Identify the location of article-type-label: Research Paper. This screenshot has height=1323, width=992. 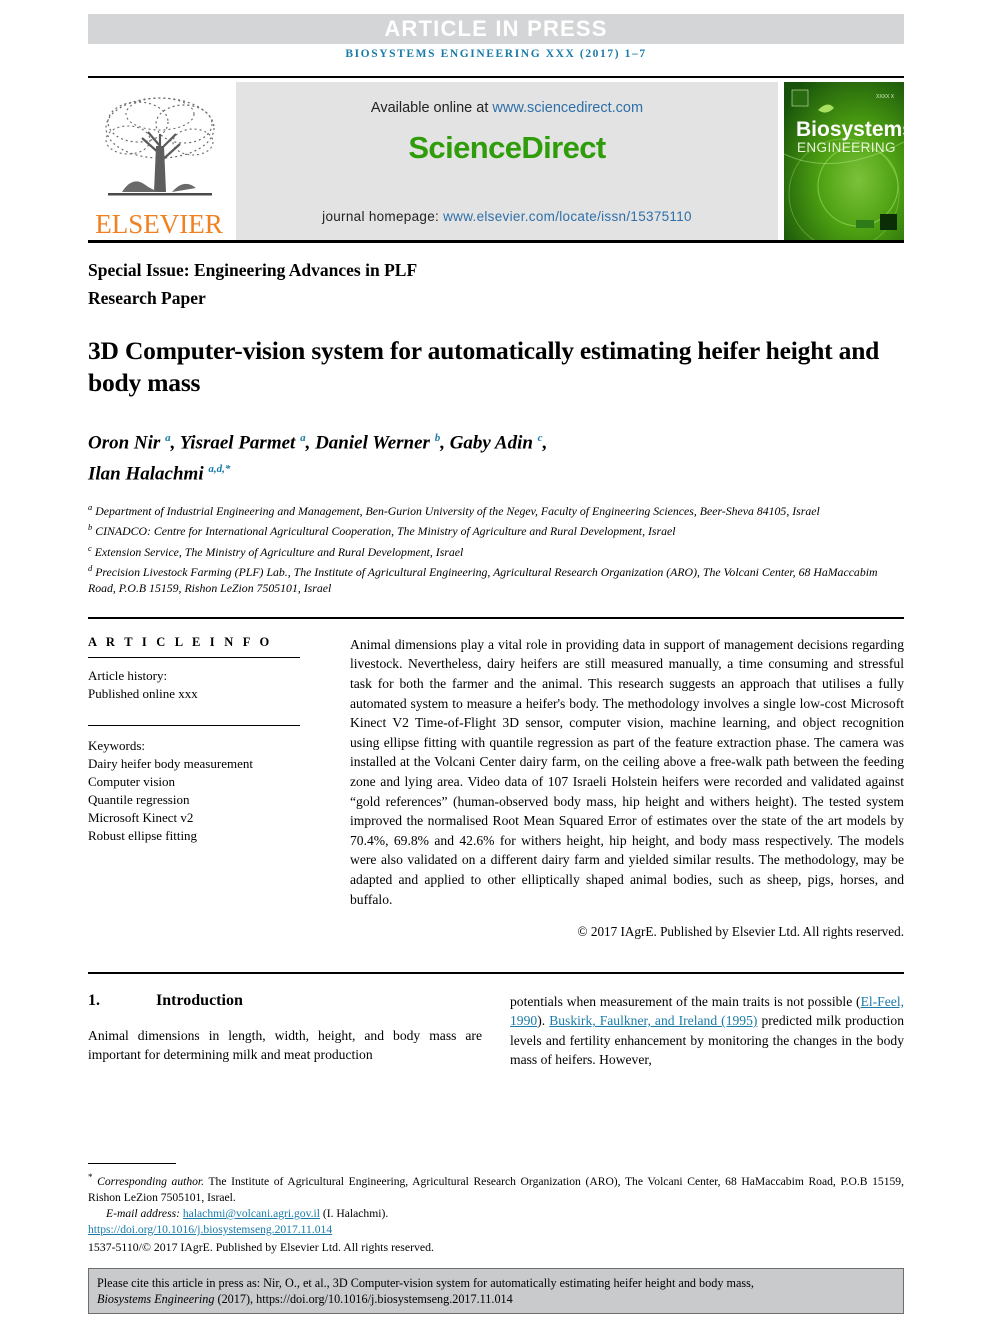
(147, 298).